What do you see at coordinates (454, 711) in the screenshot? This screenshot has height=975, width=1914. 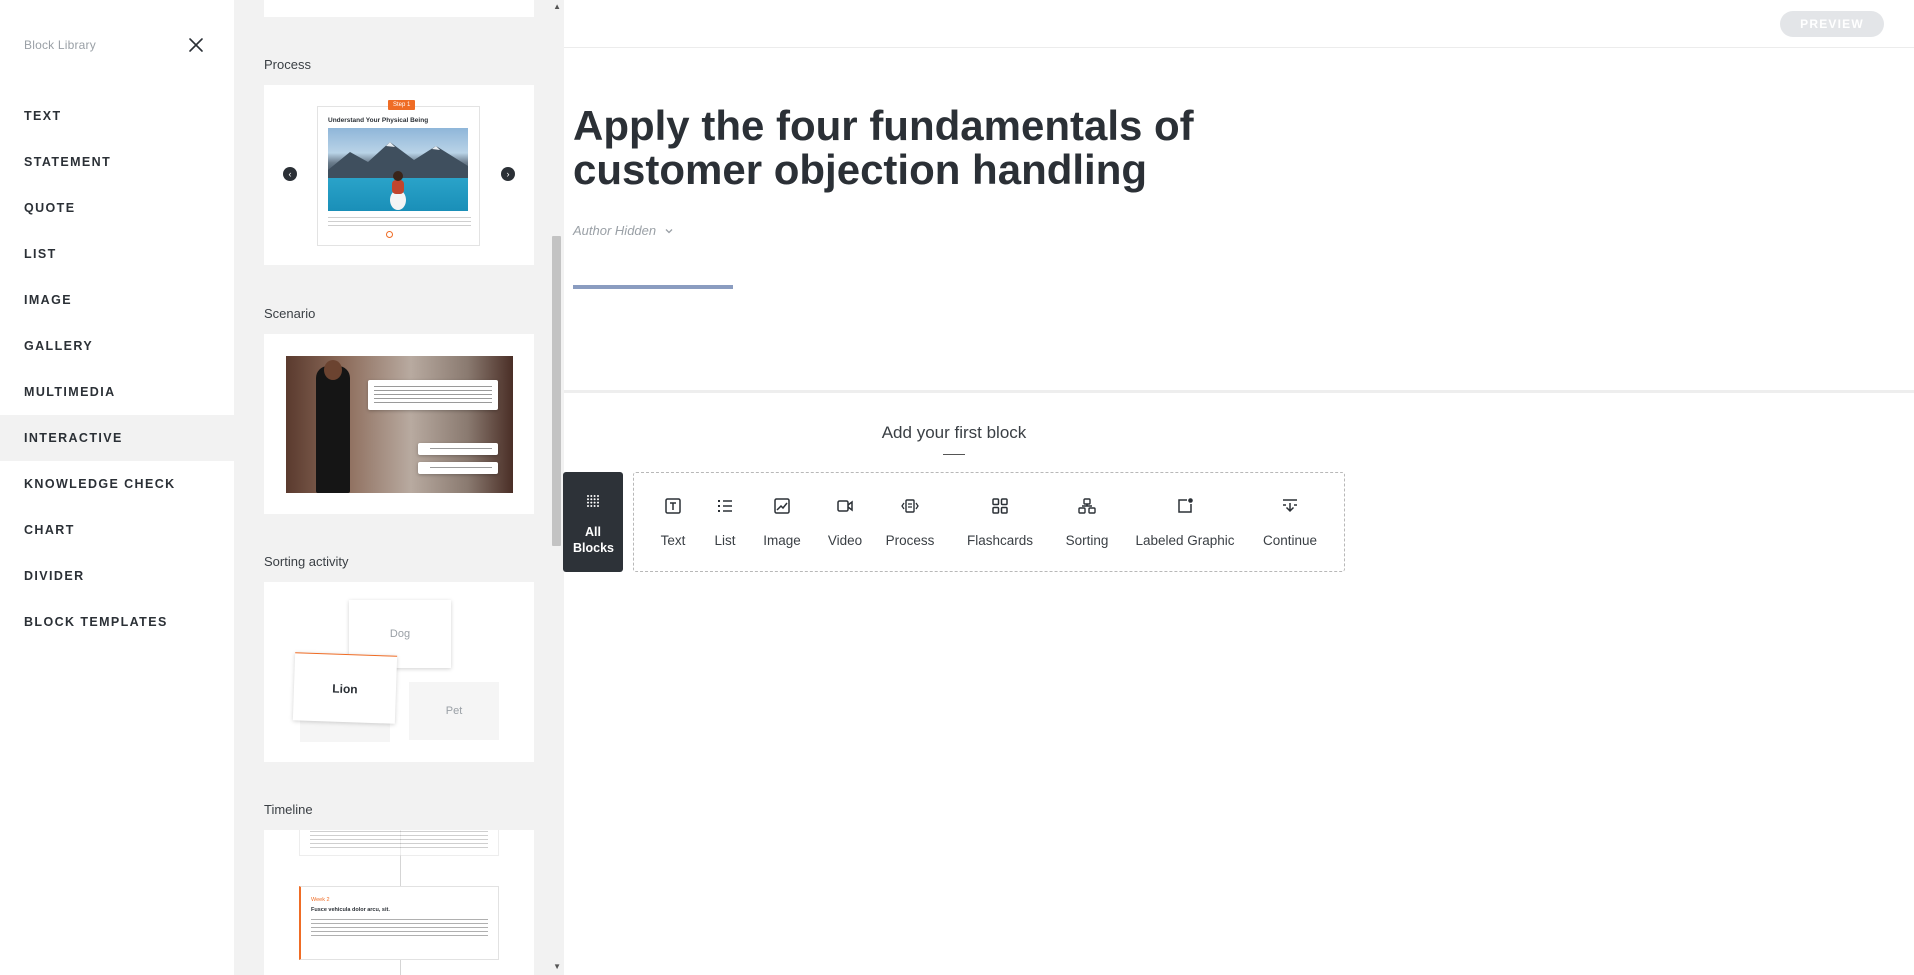 I see `sort-bucket-pet: Pet` at bounding box center [454, 711].